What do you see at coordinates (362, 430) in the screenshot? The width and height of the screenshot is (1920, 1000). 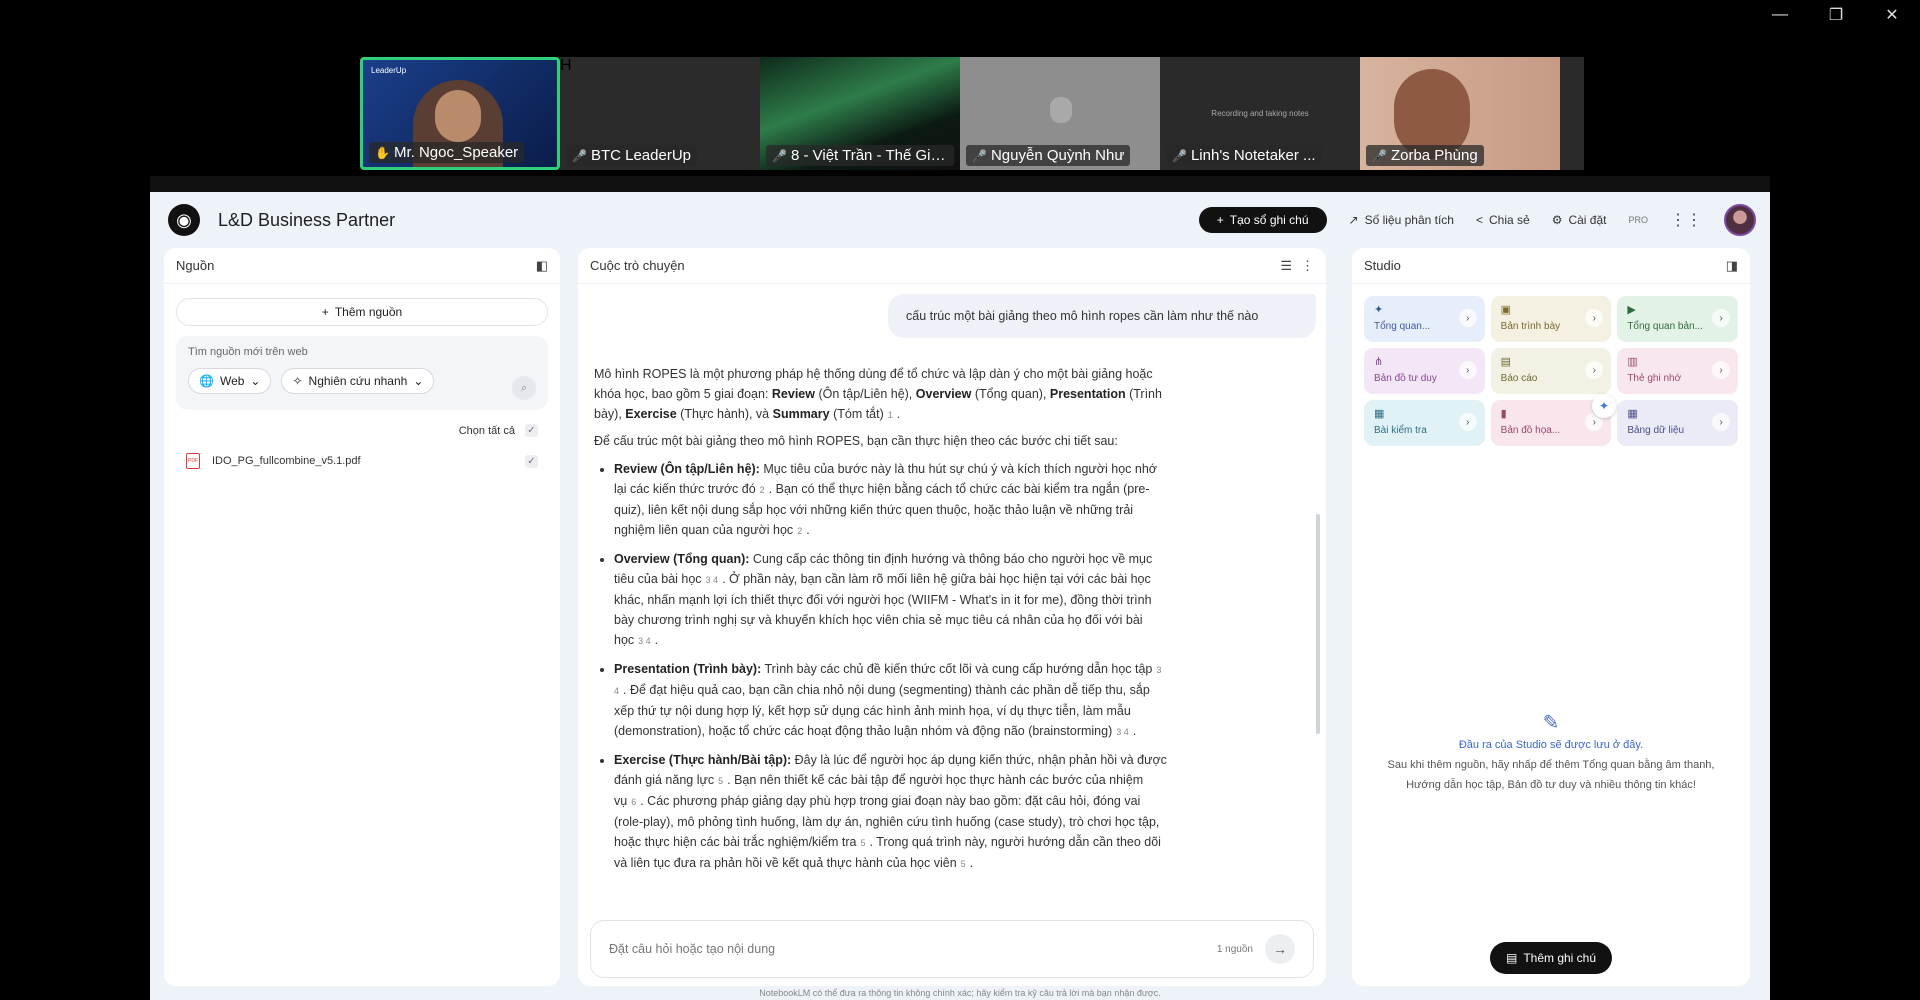 I see `select-all-row: Chọn tất cả ✓` at bounding box center [362, 430].